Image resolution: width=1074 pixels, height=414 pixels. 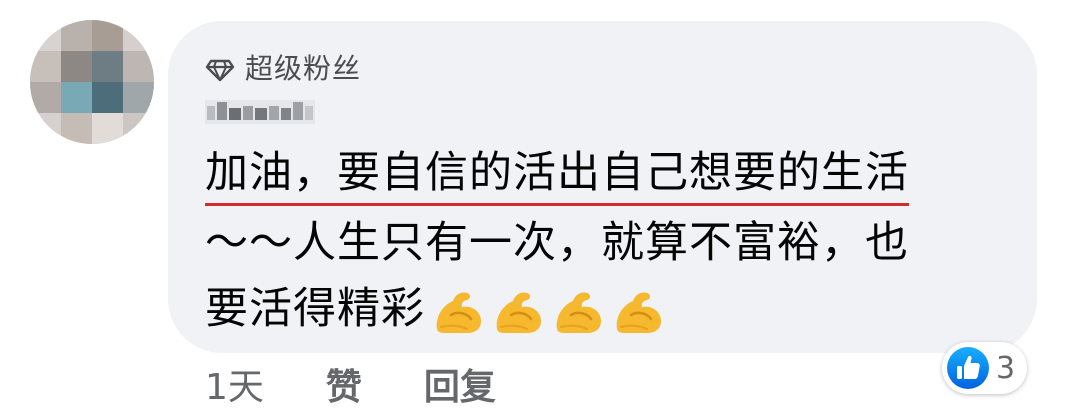 I want to click on reaction-summary: 3, so click(x=985, y=368).